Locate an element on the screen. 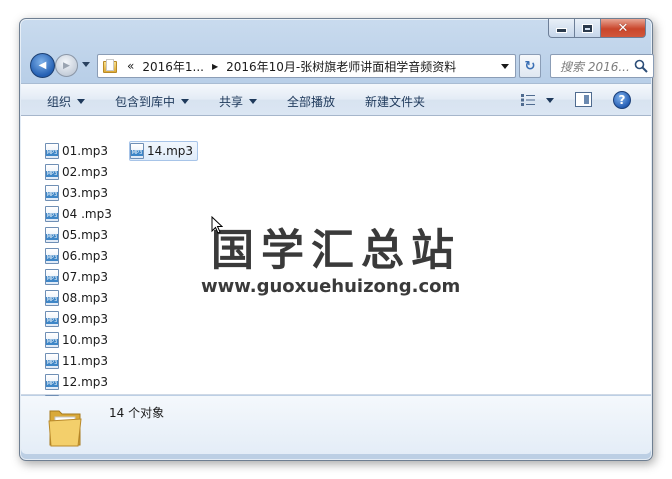  file-item: 05.mp3 is located at coordinates (76, 235).